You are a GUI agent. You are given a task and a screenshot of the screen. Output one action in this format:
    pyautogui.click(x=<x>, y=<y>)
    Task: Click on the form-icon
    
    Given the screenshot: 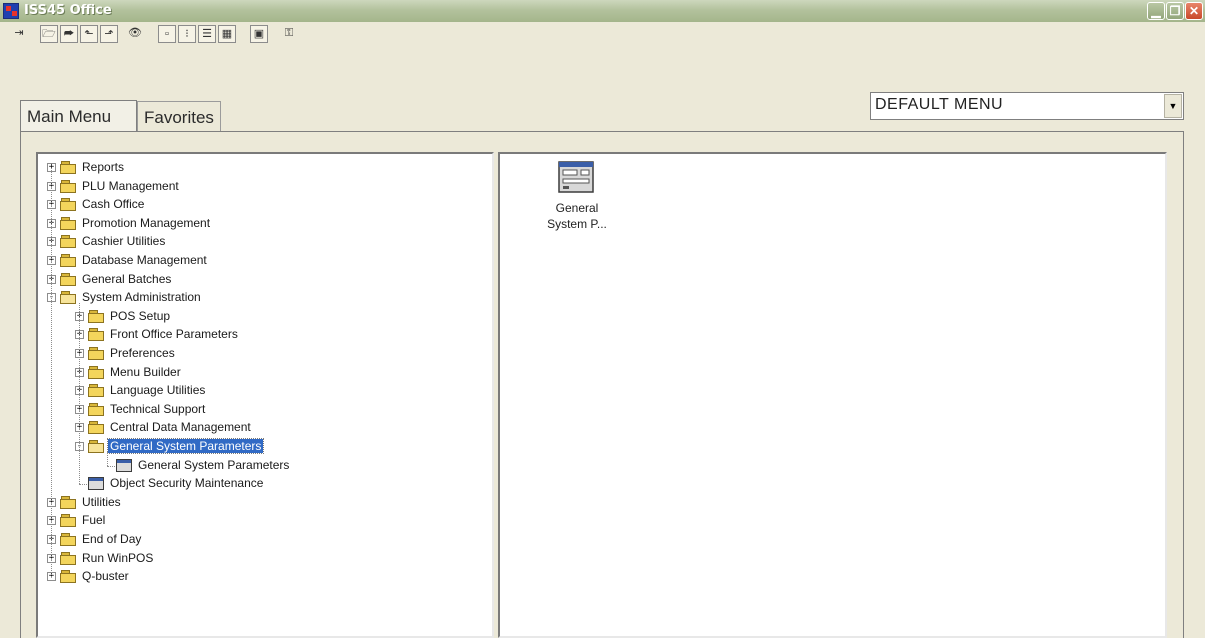 What is the action you would take?
    pyautogui.click(x=124, y=465)
    